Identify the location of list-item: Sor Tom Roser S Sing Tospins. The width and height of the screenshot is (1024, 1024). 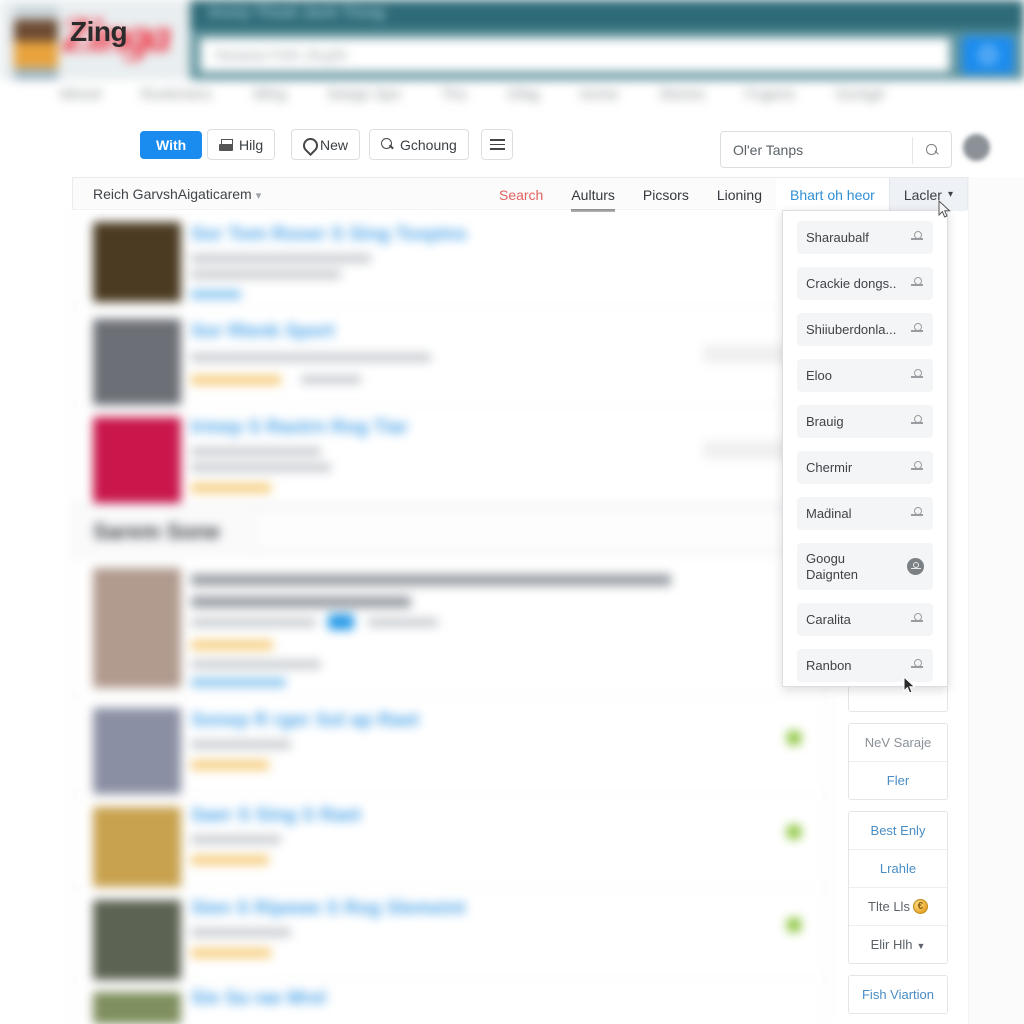
(450, 258).